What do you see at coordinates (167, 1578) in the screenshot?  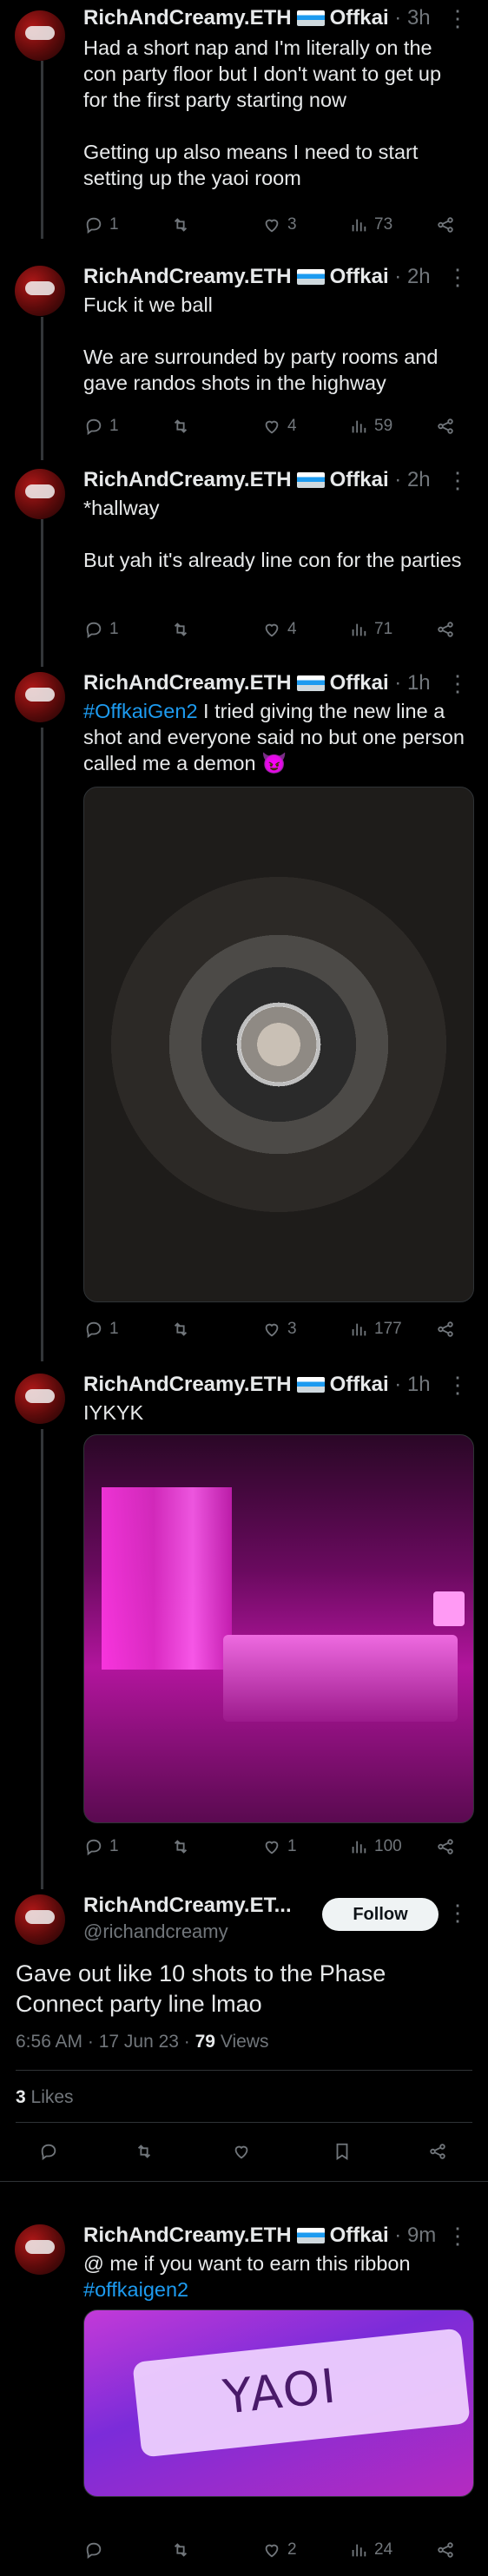 I see `window-curtain` at bounding box center [167, 1578].